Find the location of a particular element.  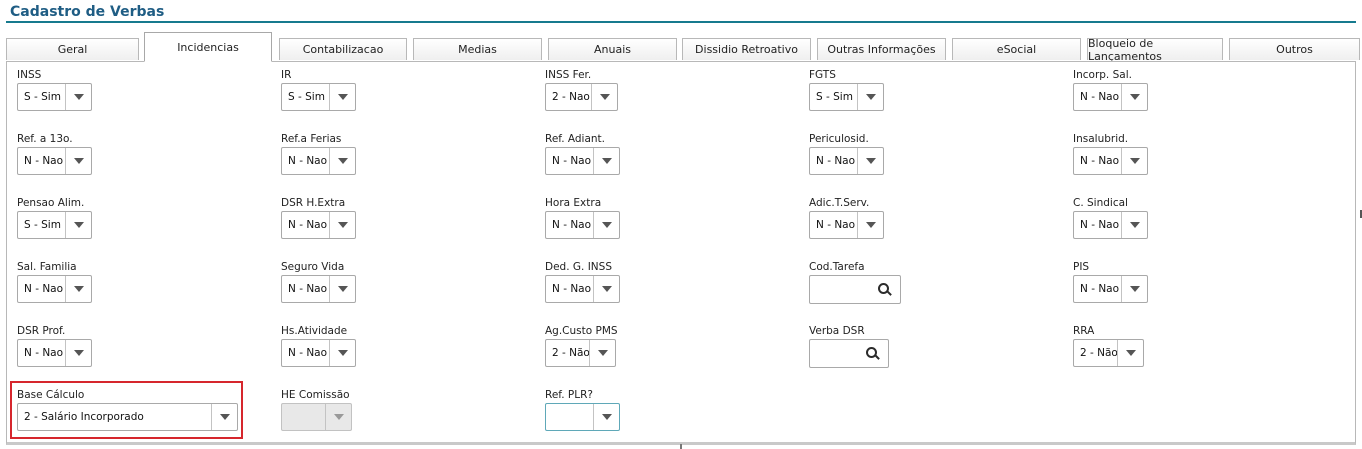

rra-select: 2 - Não is located at coordinates (1108, 353).